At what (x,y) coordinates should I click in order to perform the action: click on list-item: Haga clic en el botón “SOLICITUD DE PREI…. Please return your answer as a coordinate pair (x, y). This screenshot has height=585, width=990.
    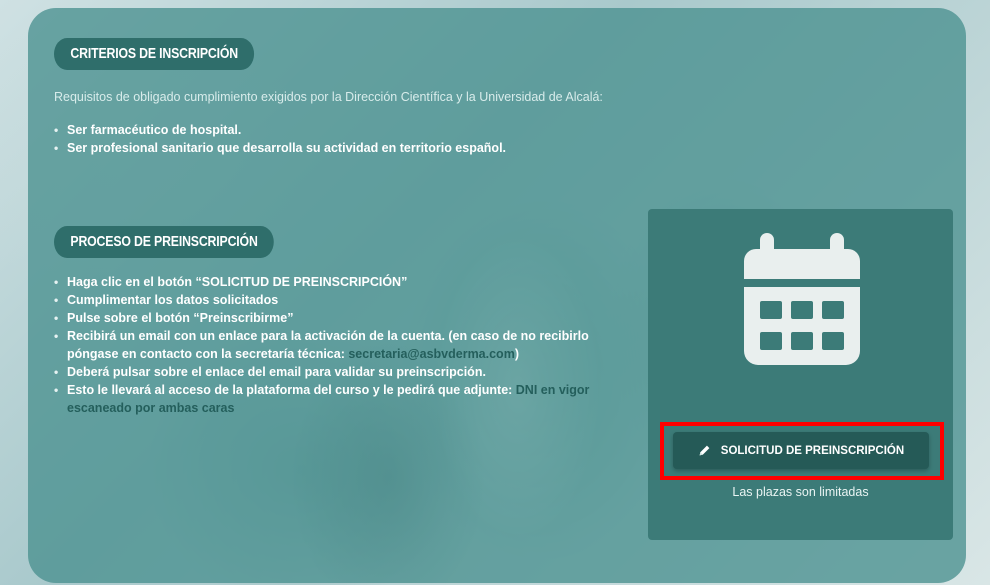
    Looking at the image, I should click on (344, 282).